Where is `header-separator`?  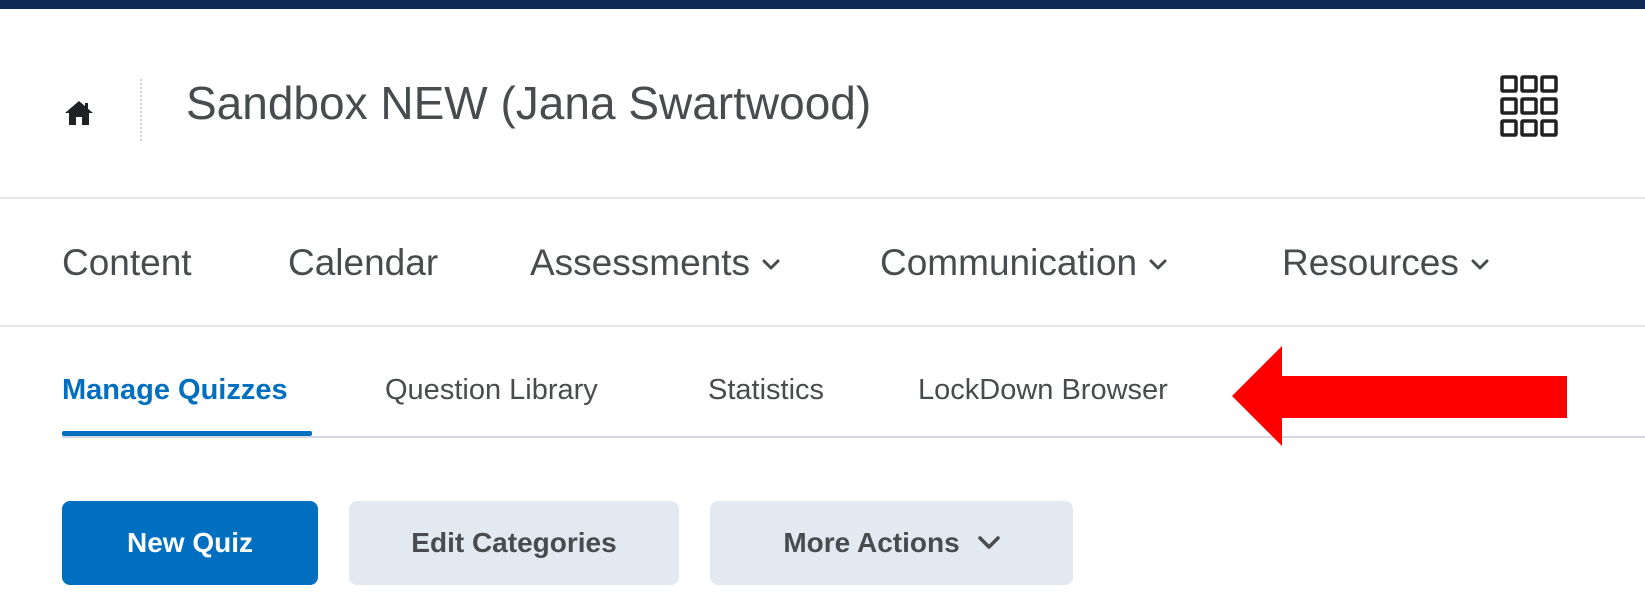 header-separator is located at coordinates (141, 110).